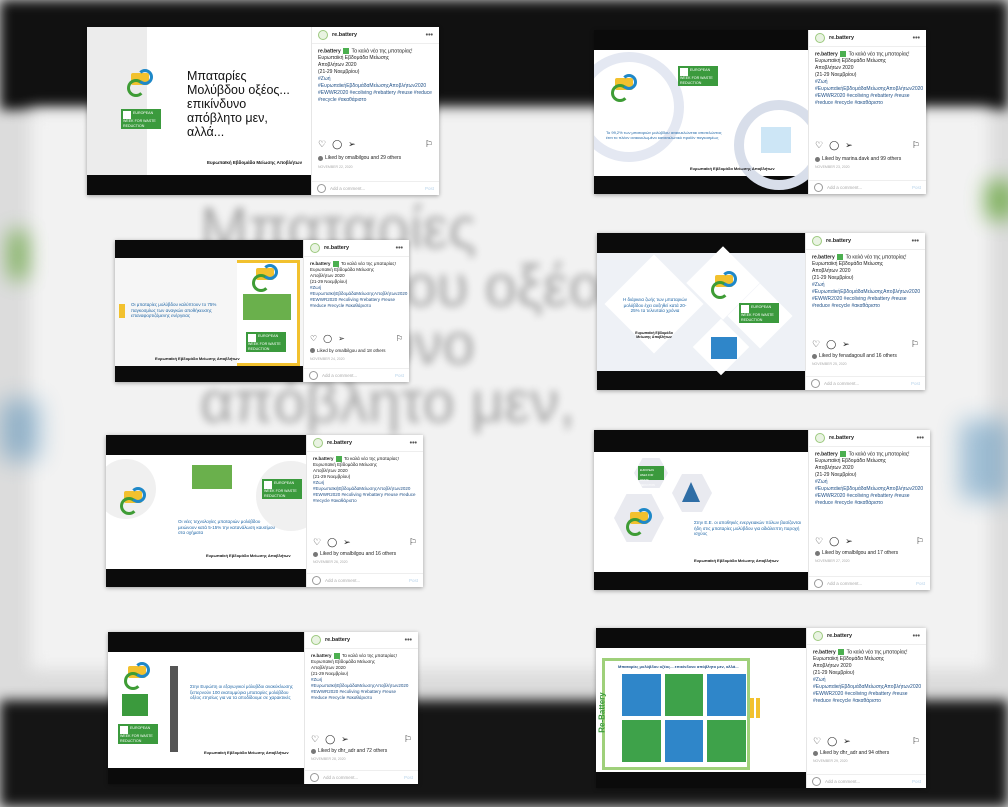 The width and height of the screenshot is (1008, 807). Describe the element at coordinates (363, 158) in the screenshot. I see `likes-text: Liked by omalbilgou and 29 others` at that location.